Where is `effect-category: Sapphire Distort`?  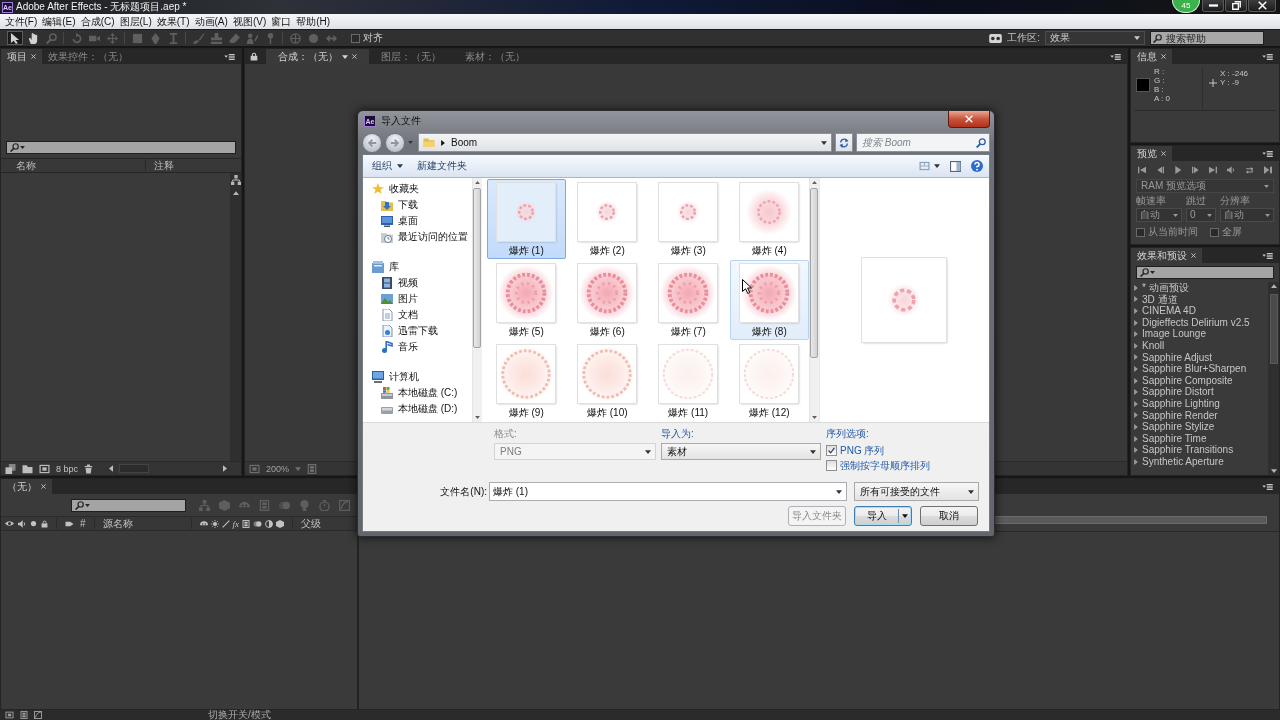
effect-category: Sapphire Distort is located at coordinates (1201, 392).